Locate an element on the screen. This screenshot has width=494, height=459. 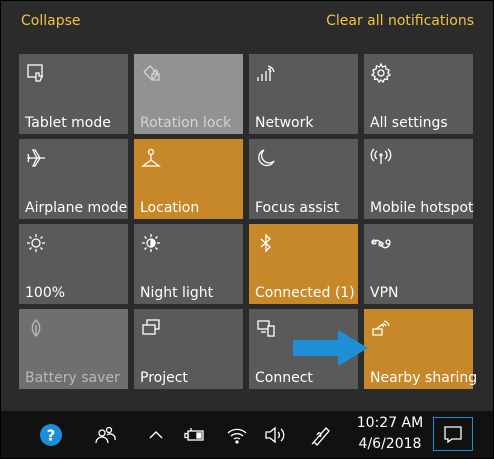
tile-label: Mobile hotspot is located at coordinates (422, 208).